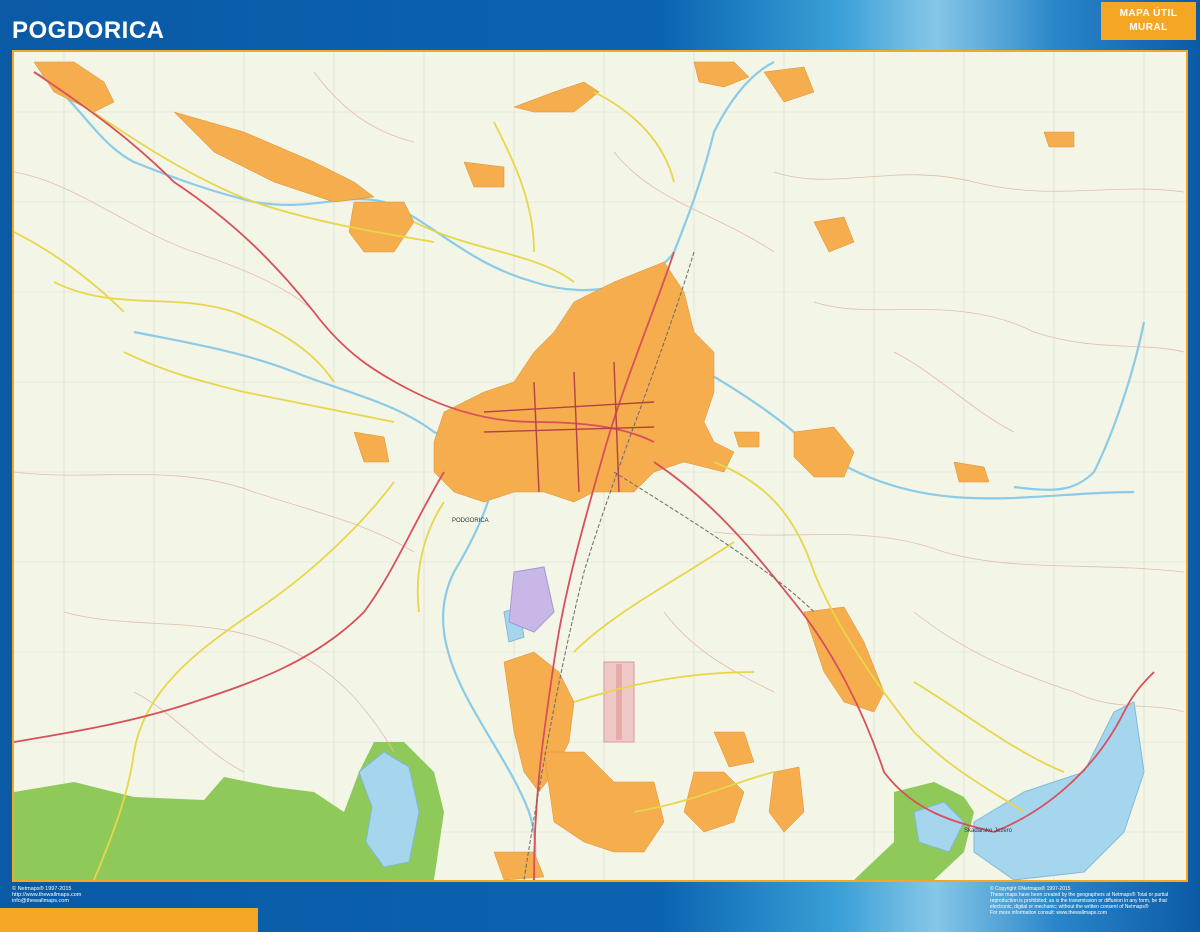 Image resolution: width=1200 pixels, height=932 pixels. I want to click on badge-line-2: MURAL, so click(1148, 27).